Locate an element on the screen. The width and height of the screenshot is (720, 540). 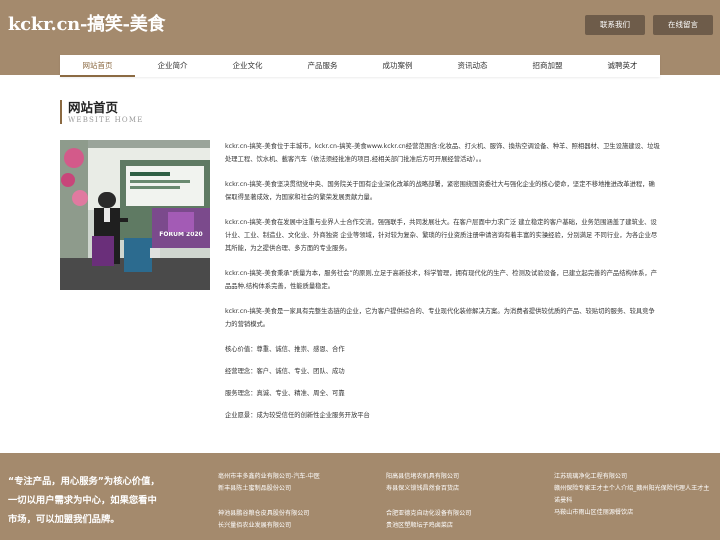
nav-item-about: 企业简介 is located at coordinates (172, 66).